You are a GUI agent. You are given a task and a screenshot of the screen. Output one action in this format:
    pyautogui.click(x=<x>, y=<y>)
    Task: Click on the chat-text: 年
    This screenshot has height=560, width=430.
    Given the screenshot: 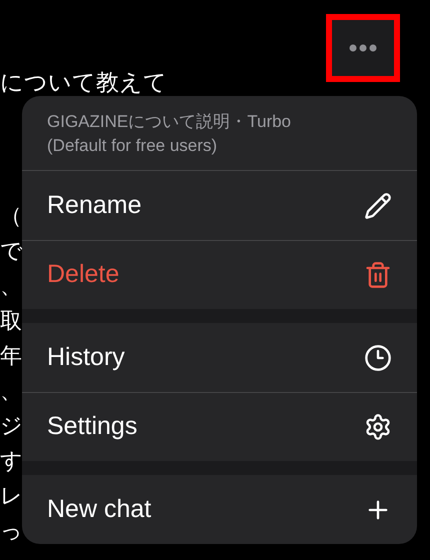 What is the action you would take?
    pyautogui.click(x=11, y=356)
    